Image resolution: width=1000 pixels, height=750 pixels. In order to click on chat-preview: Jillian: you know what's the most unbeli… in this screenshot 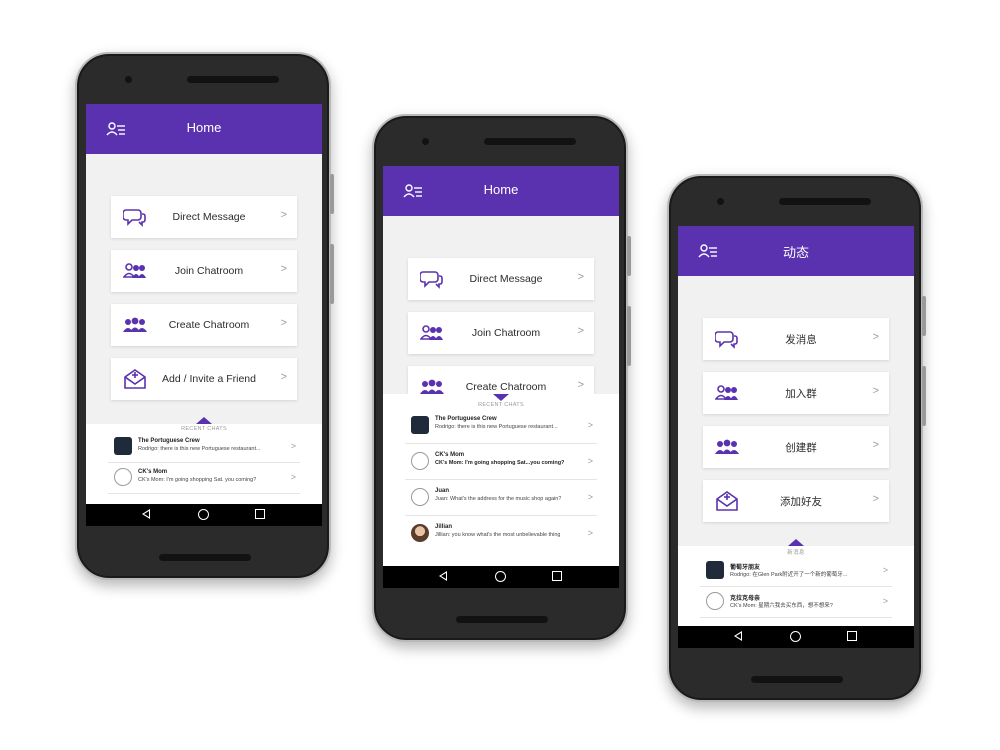, I will do `click(498, 535)`.